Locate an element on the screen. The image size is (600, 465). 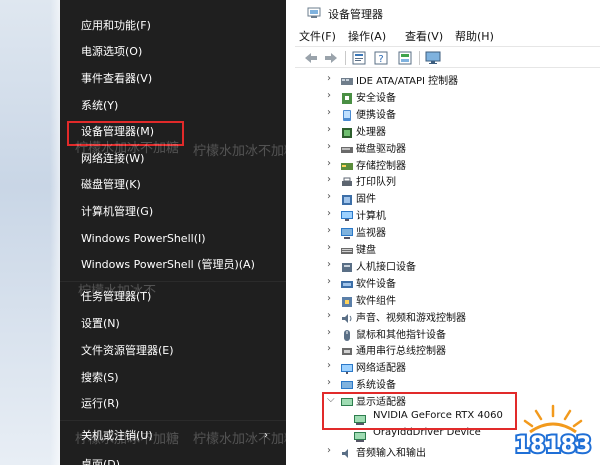
tree-category-label: 计算机 is located at coordinates (371, 217).